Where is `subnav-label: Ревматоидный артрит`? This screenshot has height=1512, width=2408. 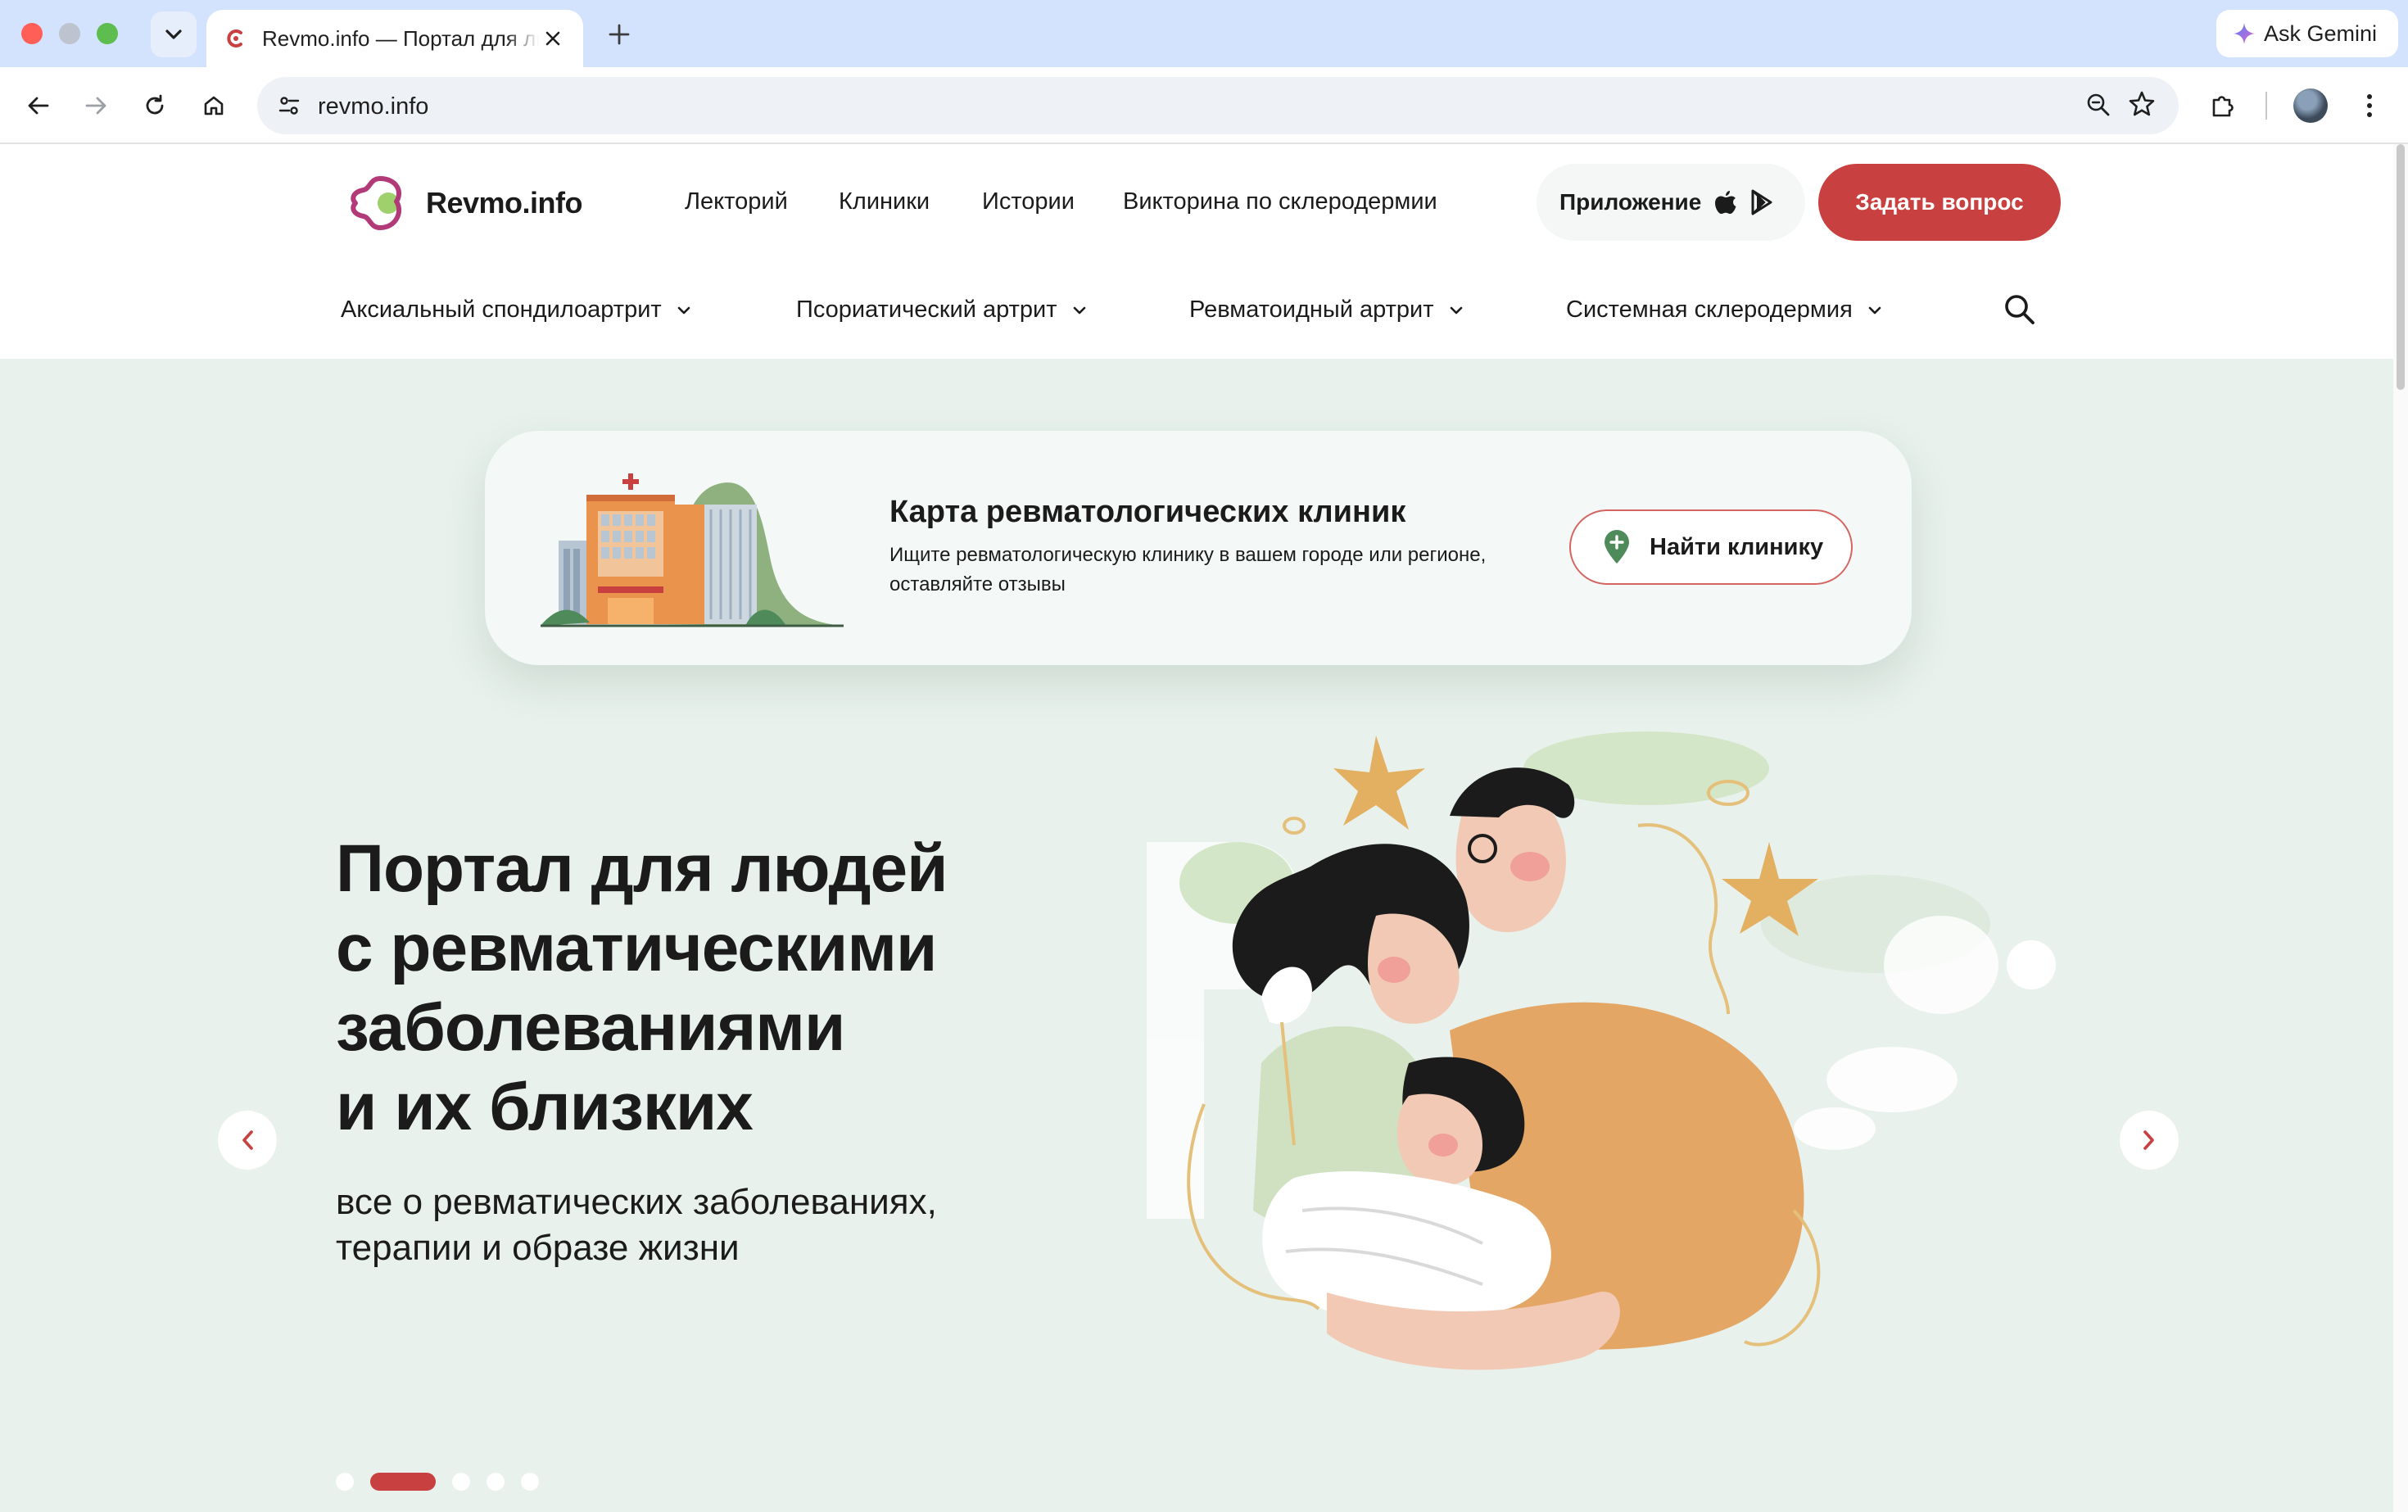
subnav-label: Ревматоидный артрит is located at coordinates (1311, 310).